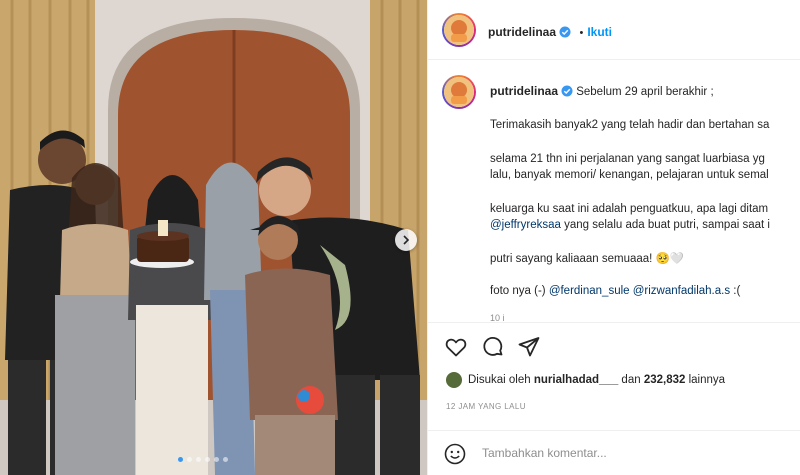  Describe the element at coordinates (455, 454) in the screenshot. I see `emoji-icon` at that location.